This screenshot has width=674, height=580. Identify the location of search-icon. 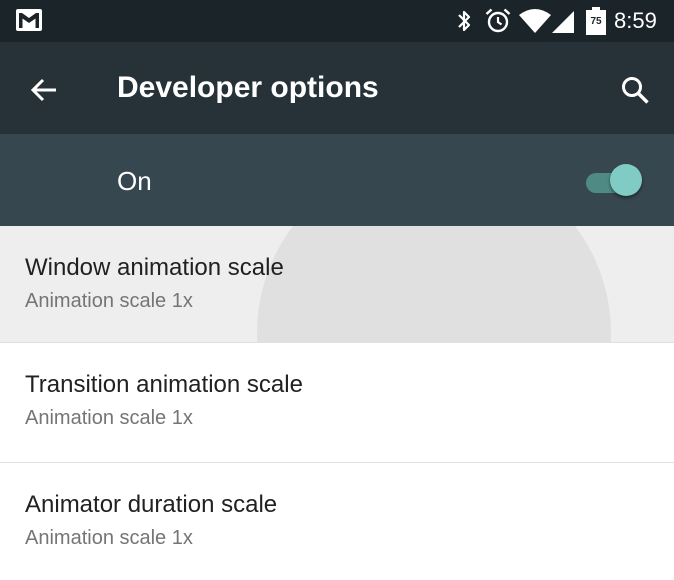
(635, 90).